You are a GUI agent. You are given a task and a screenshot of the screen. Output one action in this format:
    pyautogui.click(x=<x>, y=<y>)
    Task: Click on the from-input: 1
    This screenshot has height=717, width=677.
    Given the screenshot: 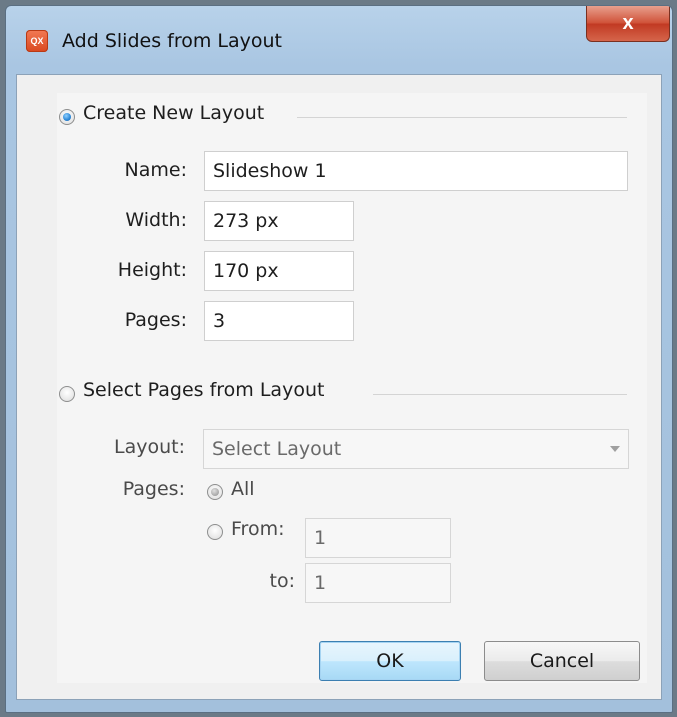 What is the action you would take?
    pyautogui.click(x=378, y=538)
    